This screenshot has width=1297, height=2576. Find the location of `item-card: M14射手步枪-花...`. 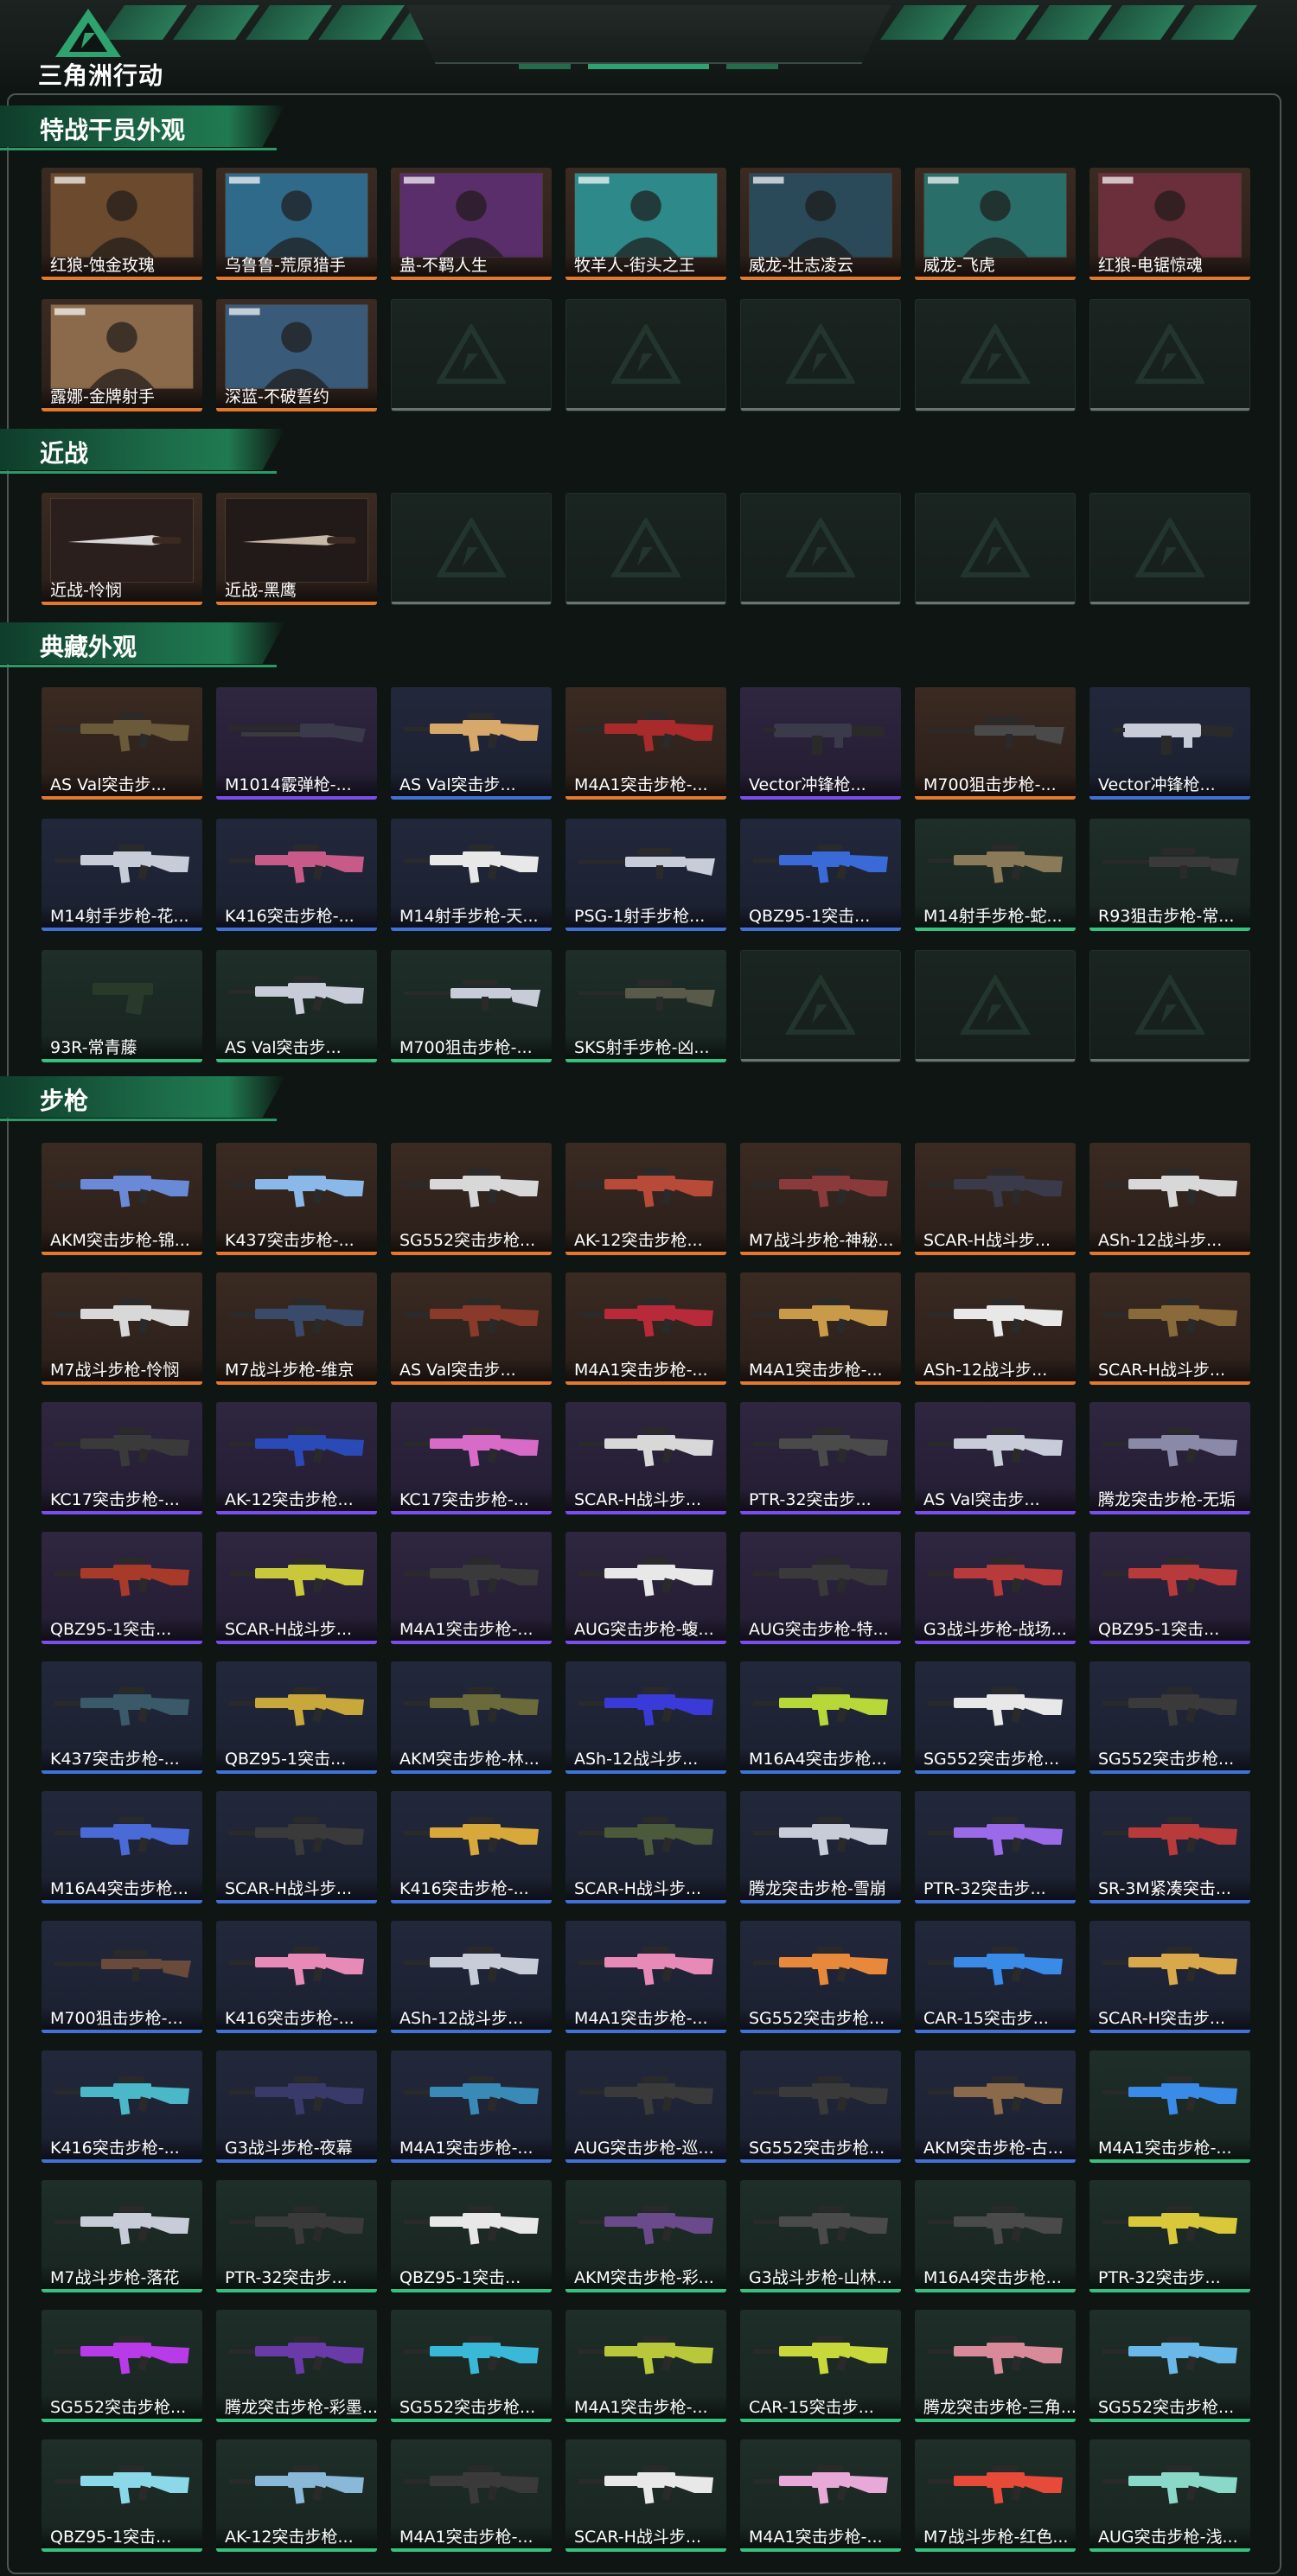

item-card: M14射手步枪-花... is located at coordinates (122, 875).